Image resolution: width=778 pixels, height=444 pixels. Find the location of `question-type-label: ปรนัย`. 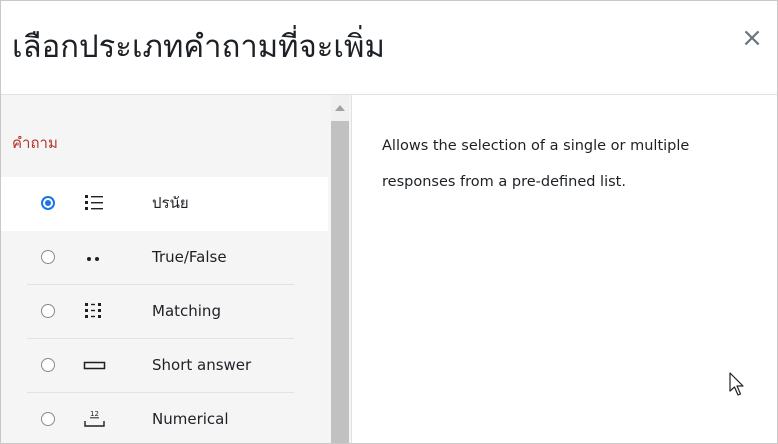

question-type-label: ปรนัย is located at coordinates (170, 203).